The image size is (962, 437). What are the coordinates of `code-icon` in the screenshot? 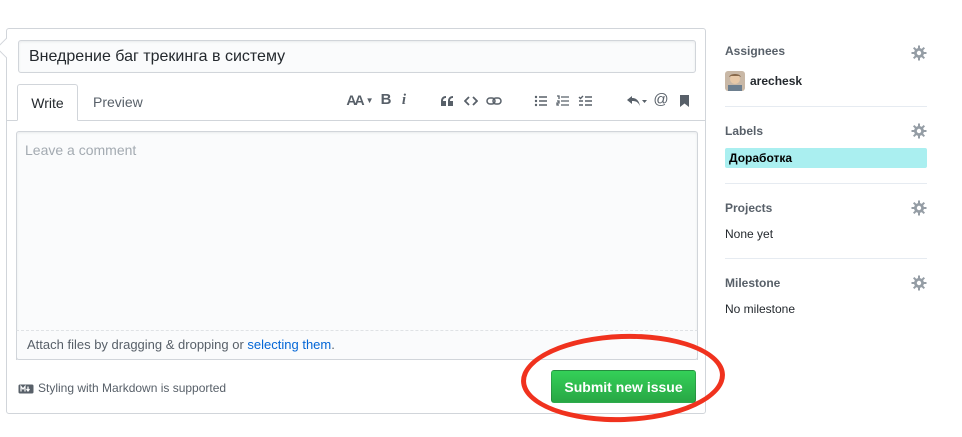 It's located at (471, 100).